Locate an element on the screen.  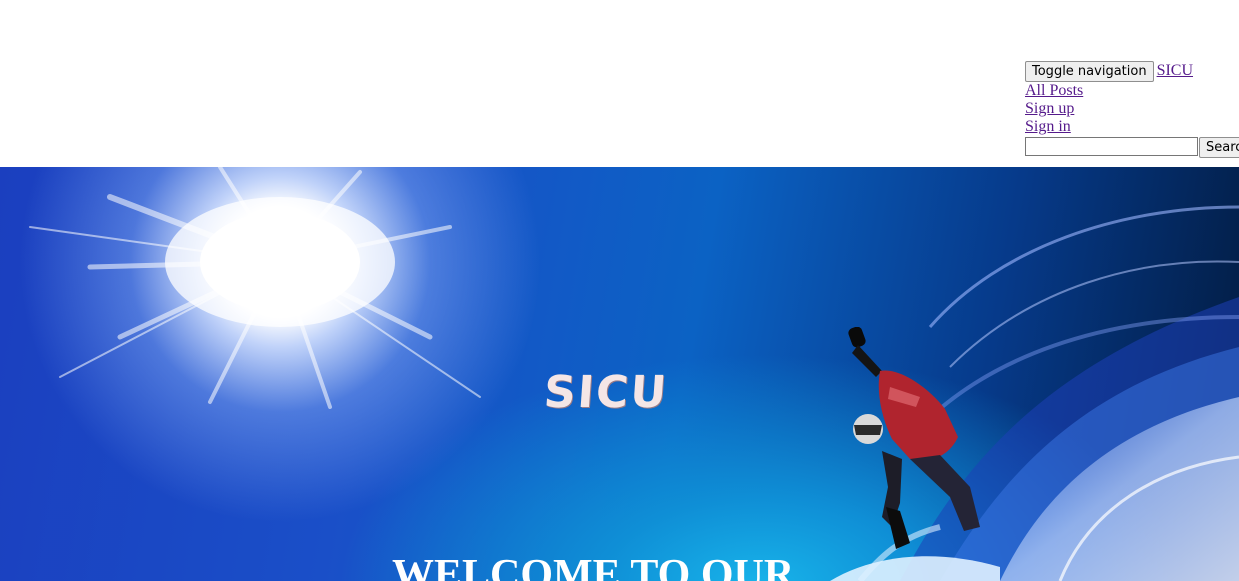
nav-item-sign-in: Sign in is located at coordinates (1132, 127).